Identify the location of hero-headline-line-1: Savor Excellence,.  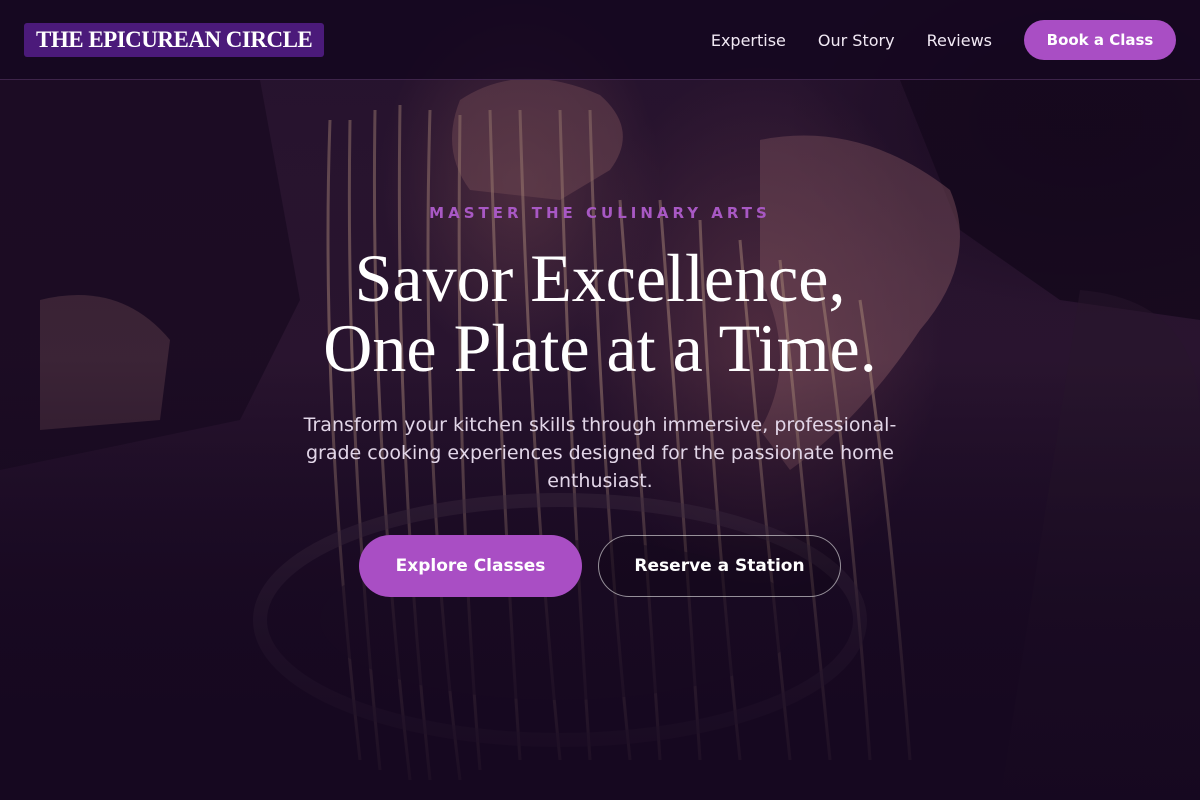
(600, 278).